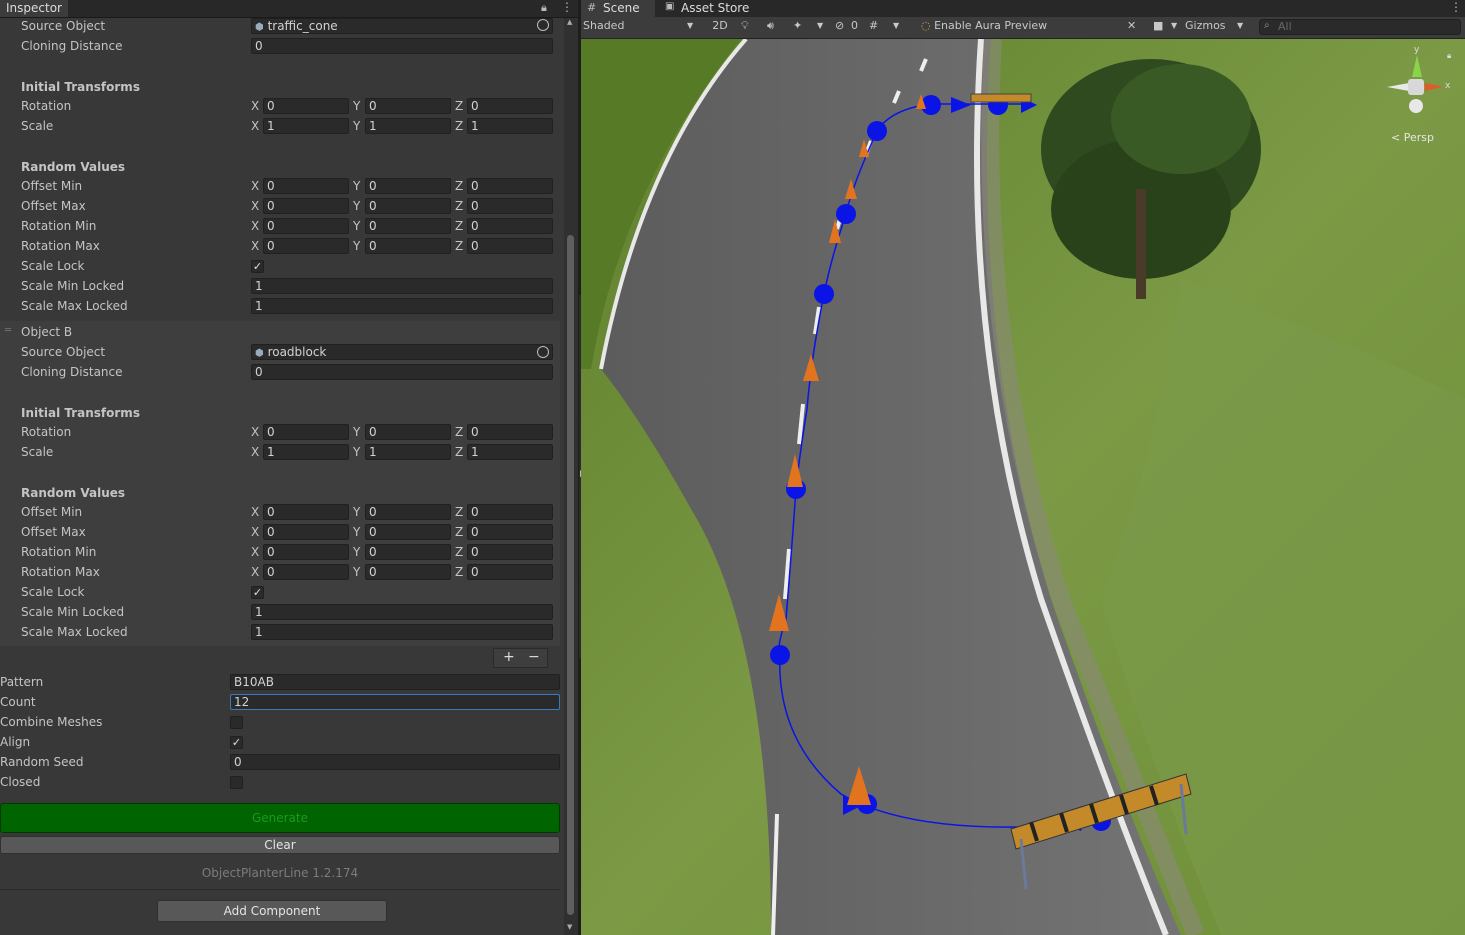 The height and width of the screenshot is (935, 1465). Describe the element at coordinates (570, 575) in the screenshot. I see `scrollbar-thumb` at that location.